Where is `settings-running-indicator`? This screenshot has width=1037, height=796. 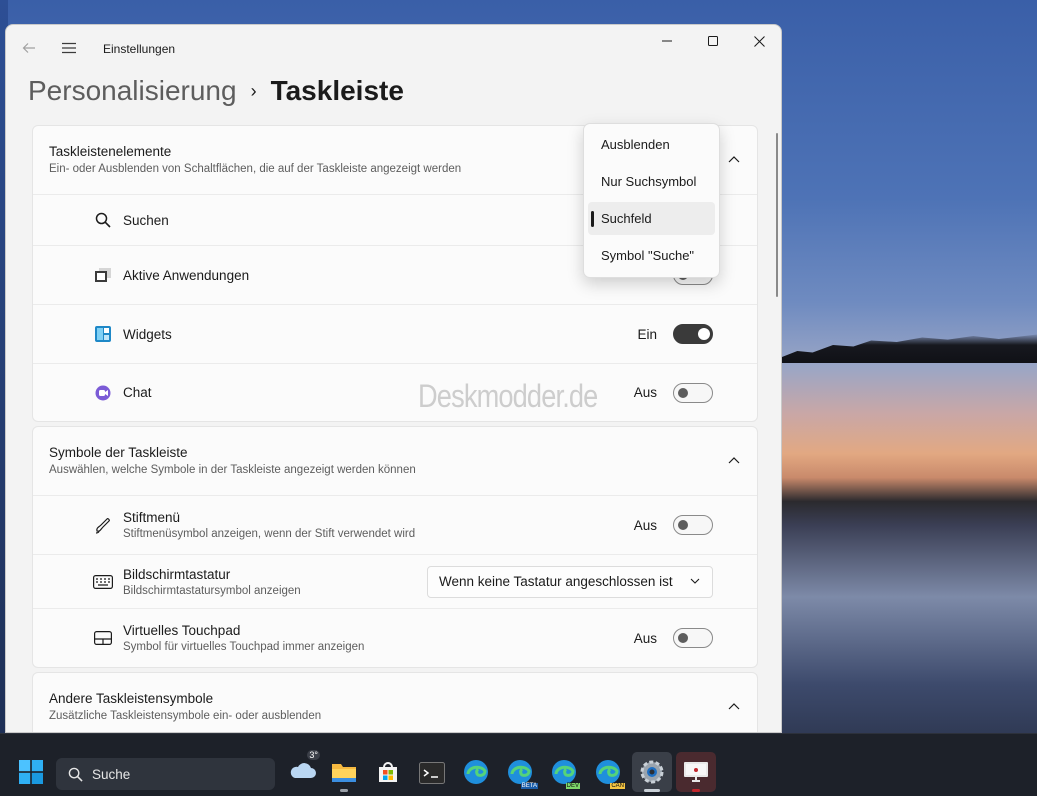 settings-running-indicator is located at coordinates (652, 790).